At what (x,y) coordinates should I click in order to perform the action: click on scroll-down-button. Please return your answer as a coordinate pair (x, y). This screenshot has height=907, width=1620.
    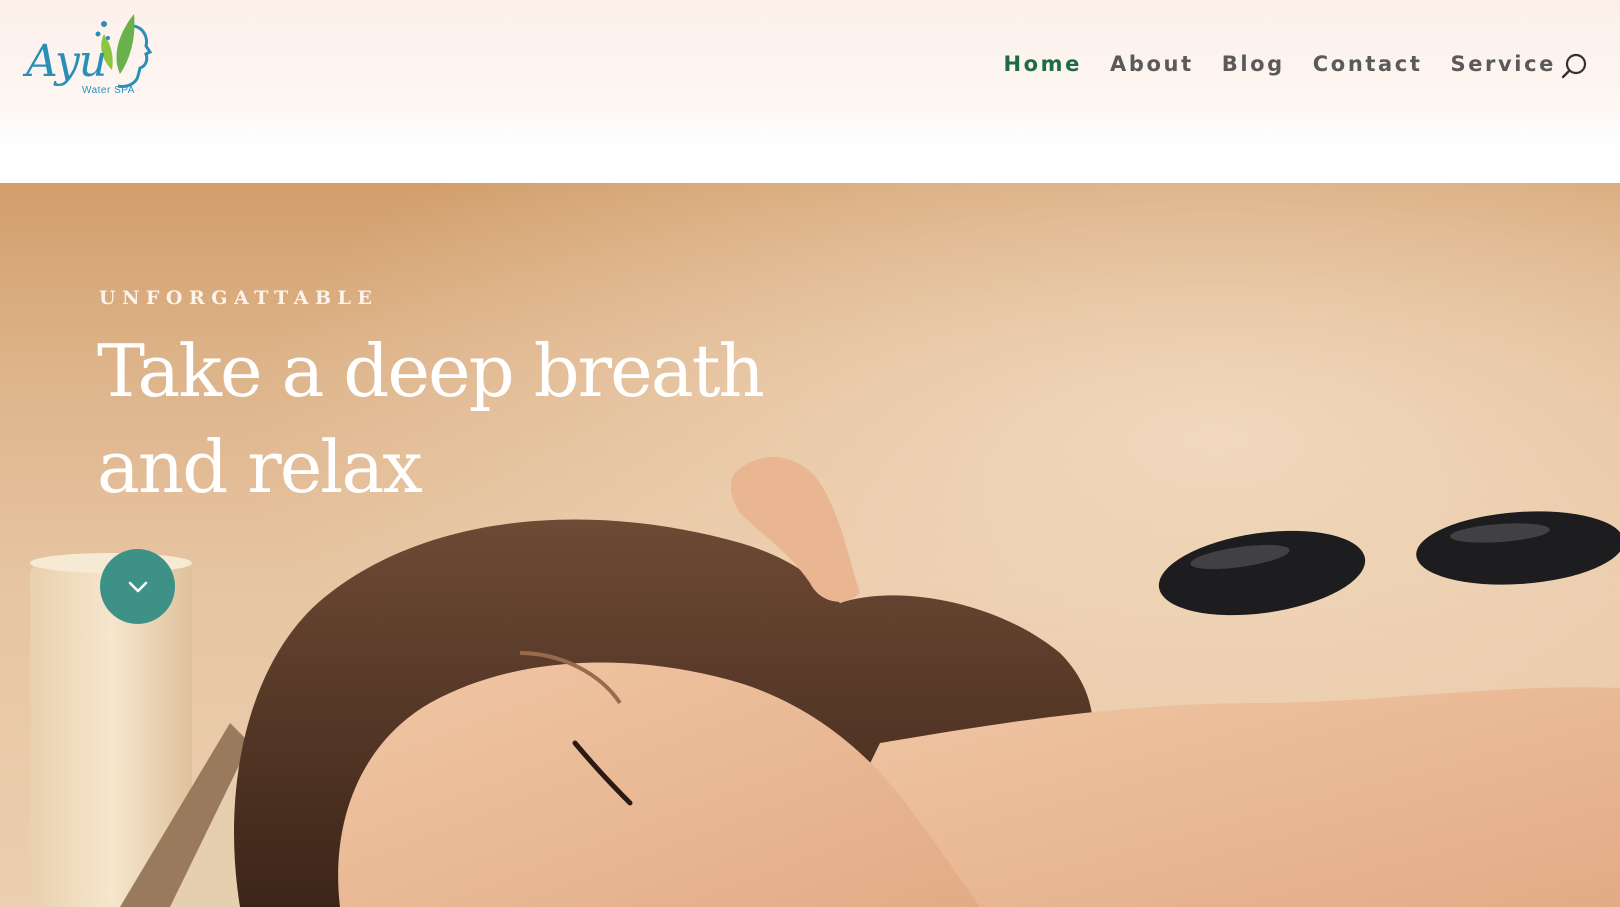
    Looking at the image, I should click on (137, 586).